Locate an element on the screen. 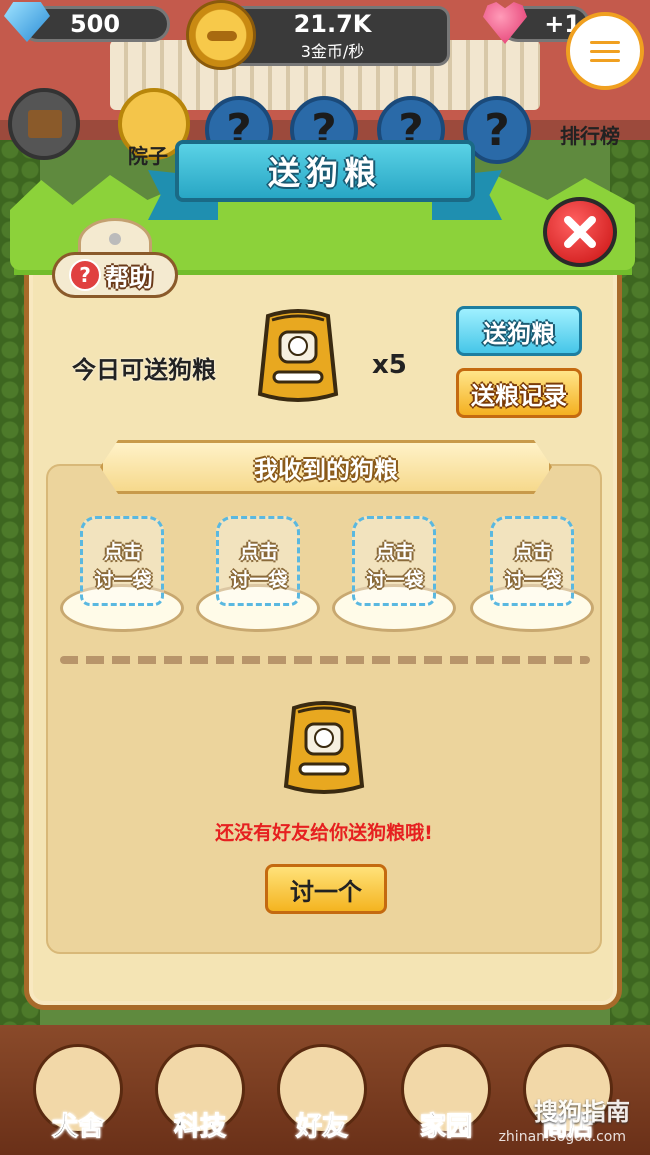 The image size is (650, 1155). send-record-button: 送粮记录 is located at coordinates (519, 393).